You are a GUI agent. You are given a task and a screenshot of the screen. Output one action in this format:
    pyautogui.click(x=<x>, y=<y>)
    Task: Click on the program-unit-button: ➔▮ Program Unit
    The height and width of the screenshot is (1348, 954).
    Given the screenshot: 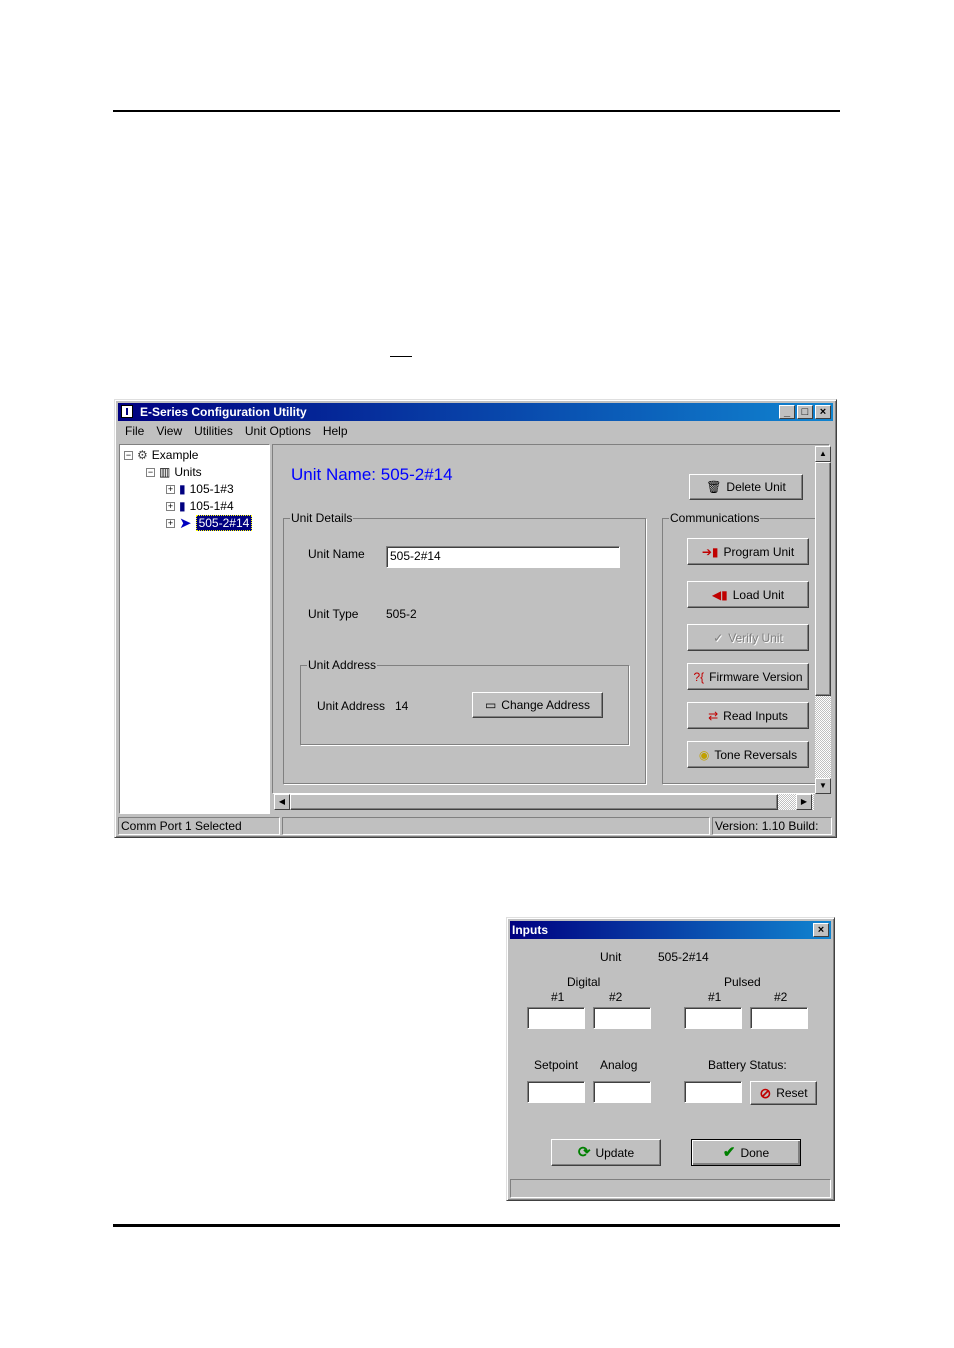 What is the action you would take?
    pyautogui.click(x=748, y=551)
    